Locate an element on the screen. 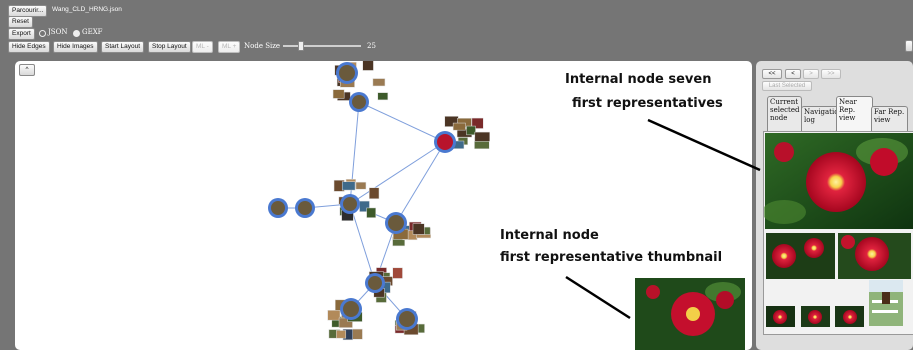 The image size is (913, 350). rep-image-main is located at coordinates (837, 181).